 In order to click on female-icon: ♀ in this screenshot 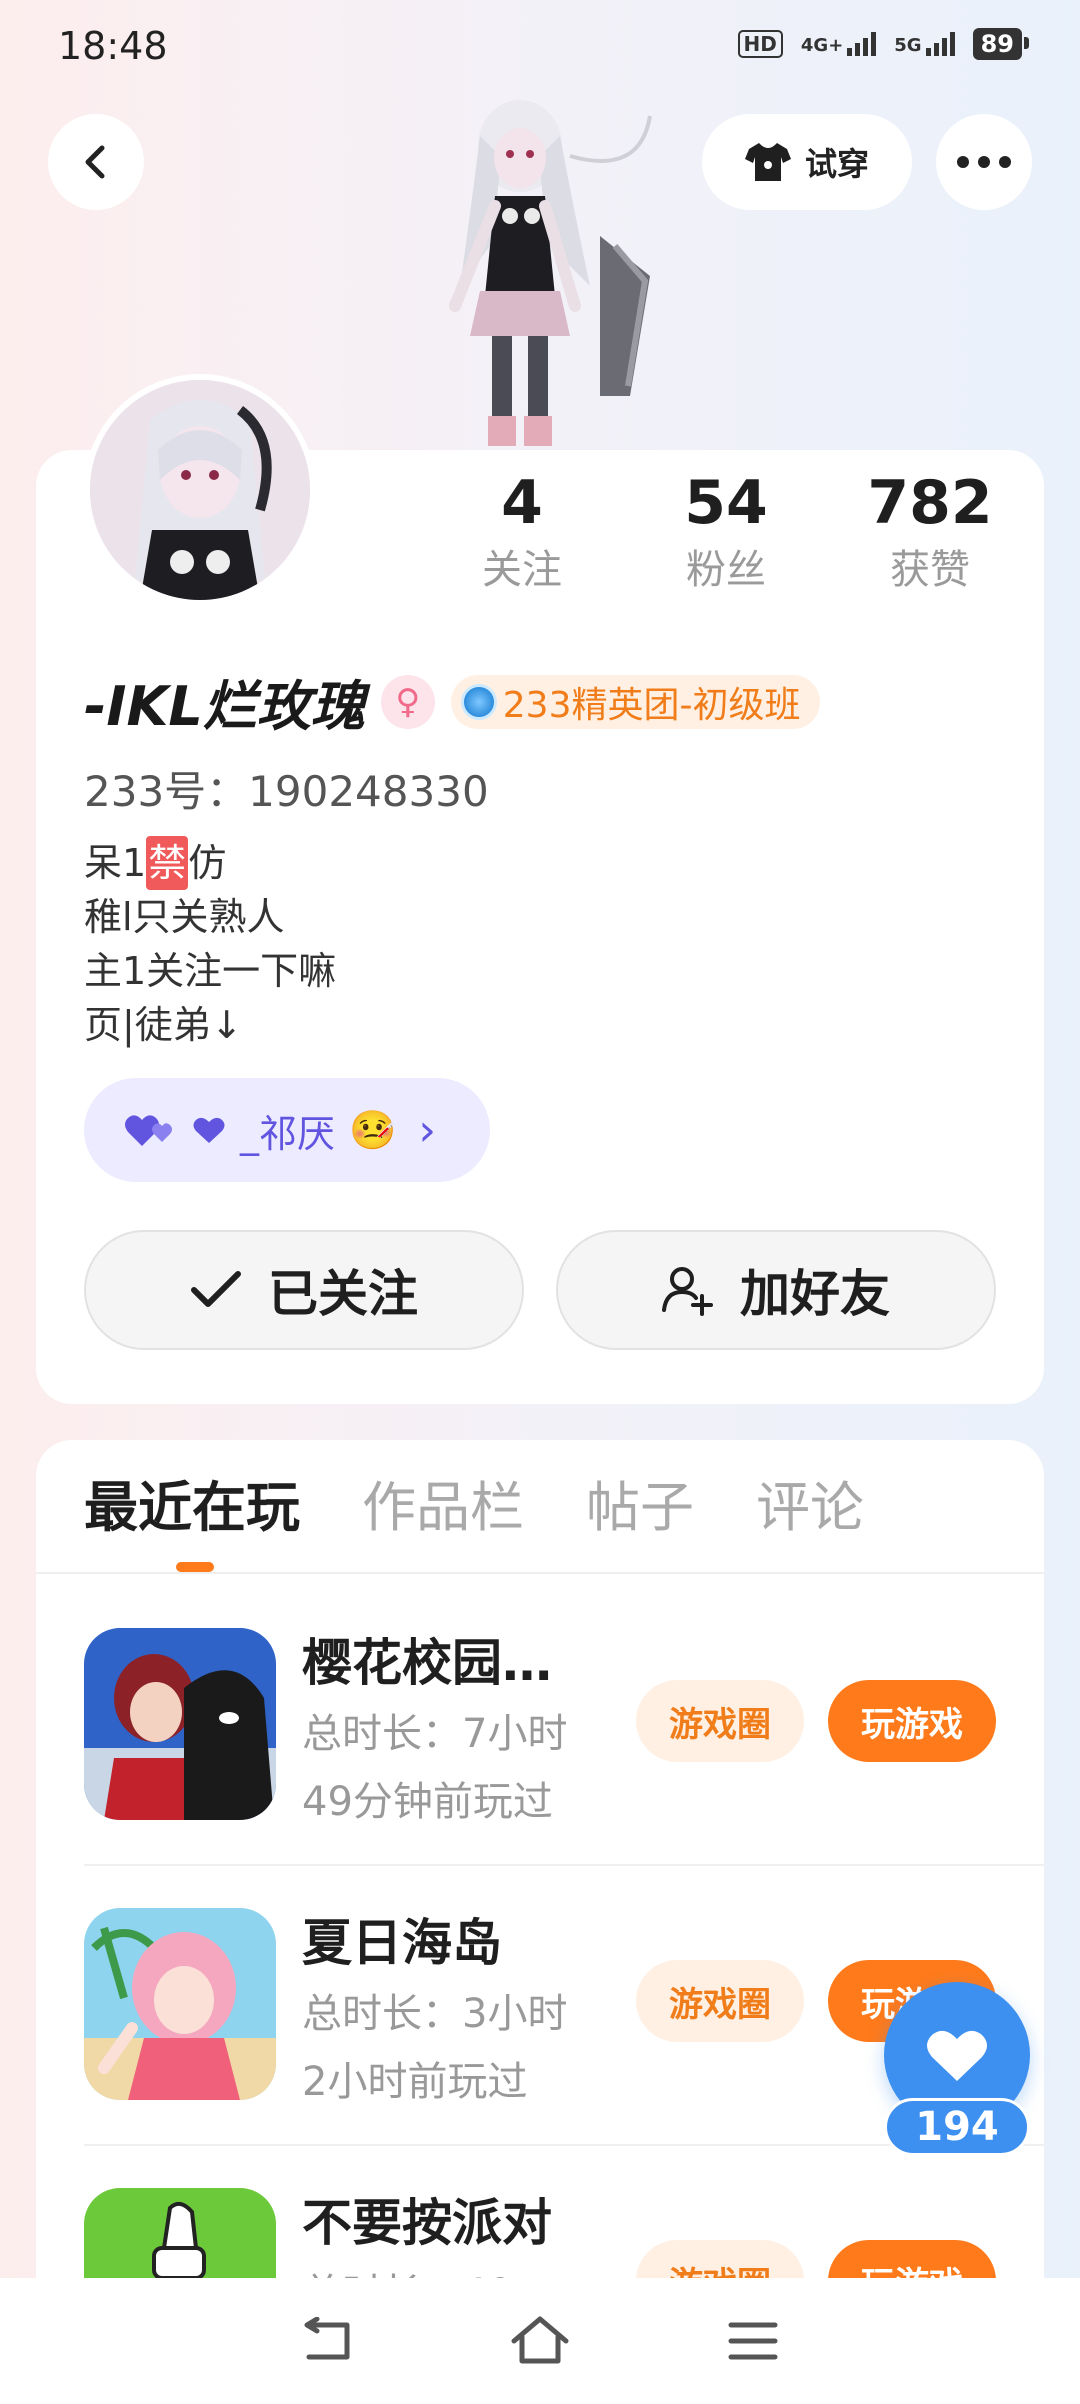, I will do `click(407, 701)`.